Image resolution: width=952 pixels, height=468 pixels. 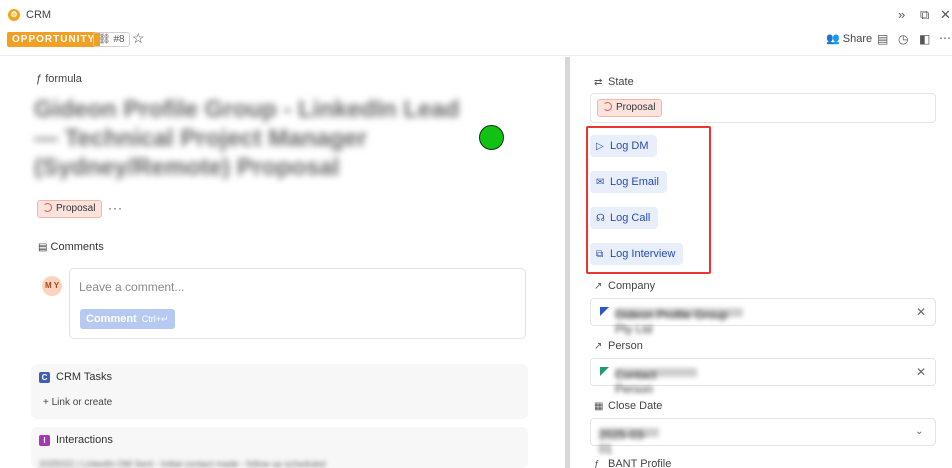 I want to click on comment-shortcut: Ctrl+↵, so click(x=155, y=319).